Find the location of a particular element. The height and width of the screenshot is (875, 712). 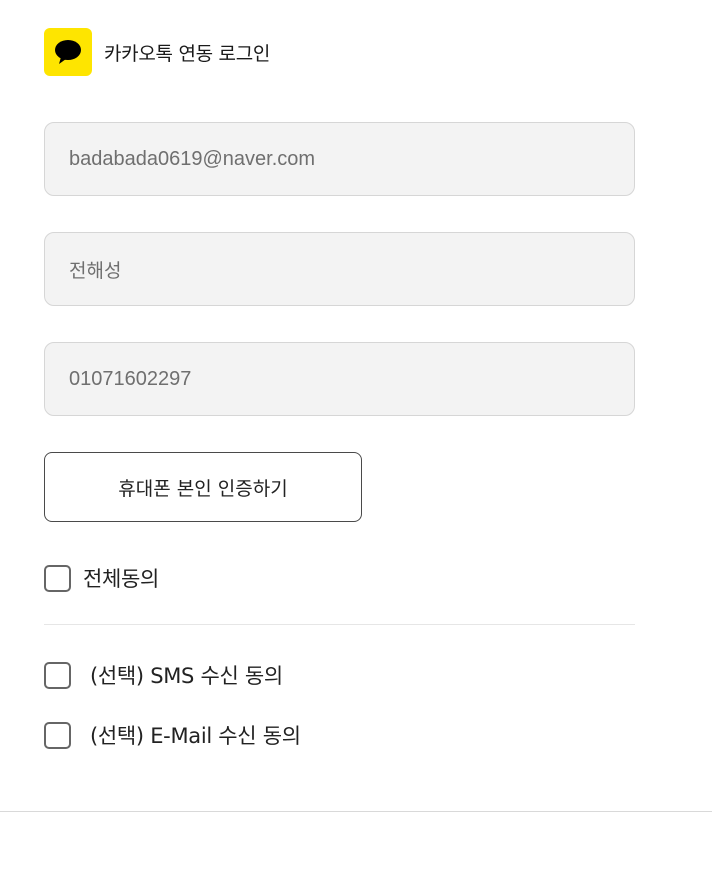

sms-consent-label: (선택) SMS 수신 동의 is located at coordinates (186, 676).